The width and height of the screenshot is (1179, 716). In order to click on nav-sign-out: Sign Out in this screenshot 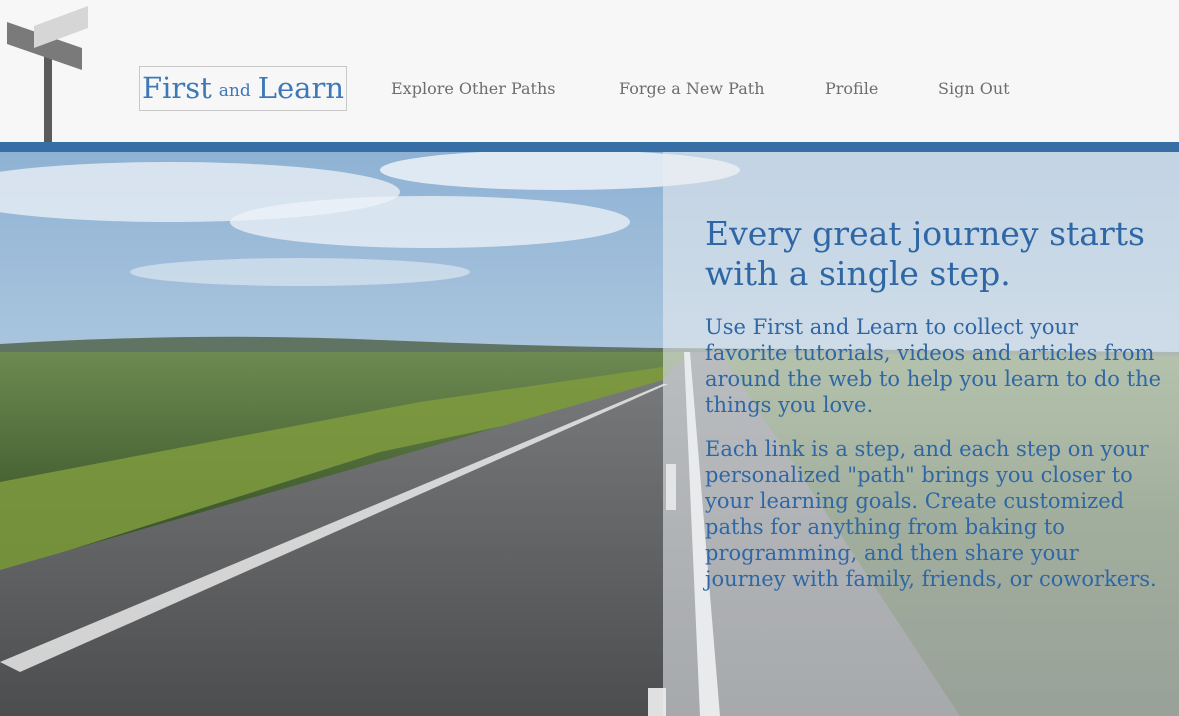, I will do `click(974, 89)`.